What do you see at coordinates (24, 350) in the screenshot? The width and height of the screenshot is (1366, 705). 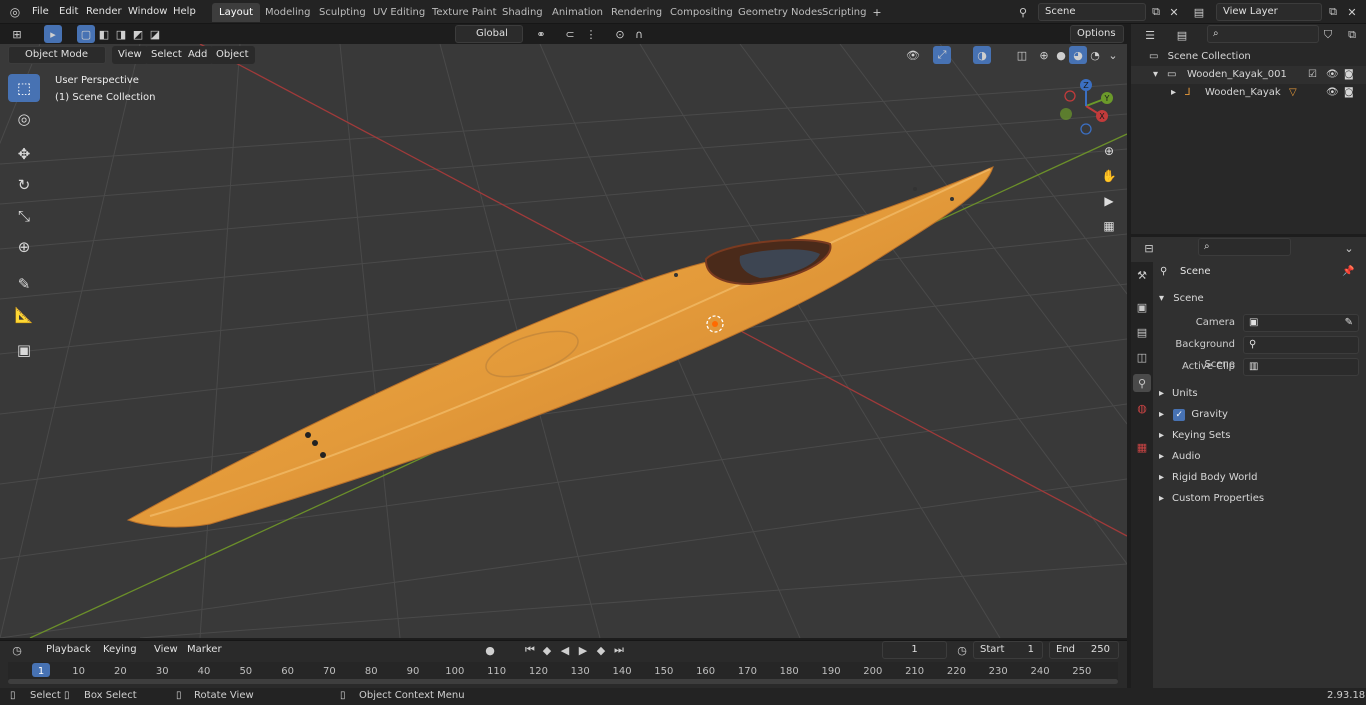 I see `add-cube-tool-icon: ▣` at bounding box center [24, 350].